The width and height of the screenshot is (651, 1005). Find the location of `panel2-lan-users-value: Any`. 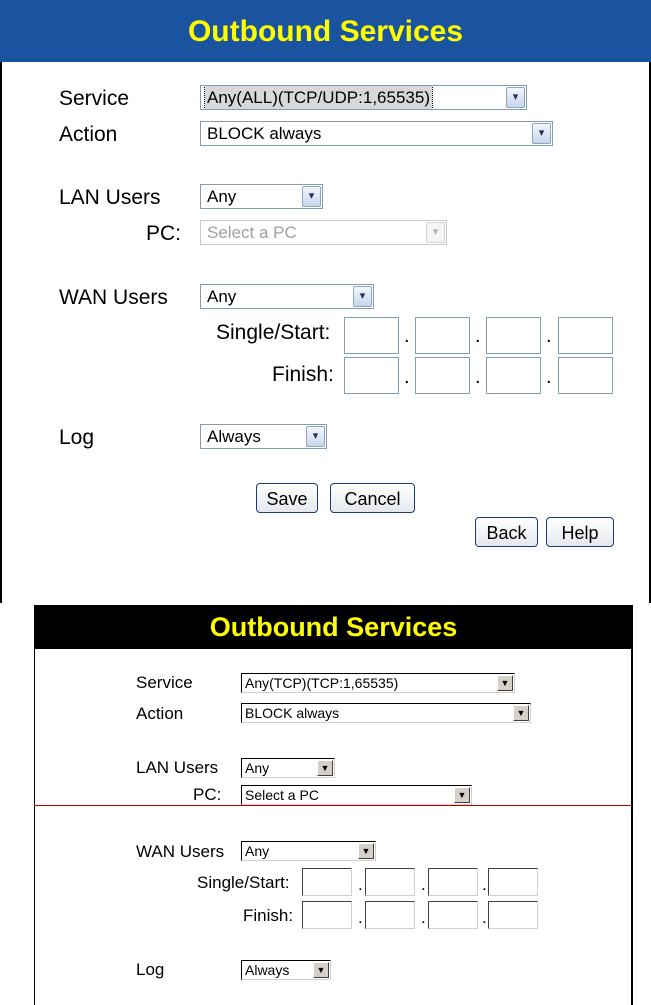

panel2-lan-users-value: Any is located at coordinates (257, 768).